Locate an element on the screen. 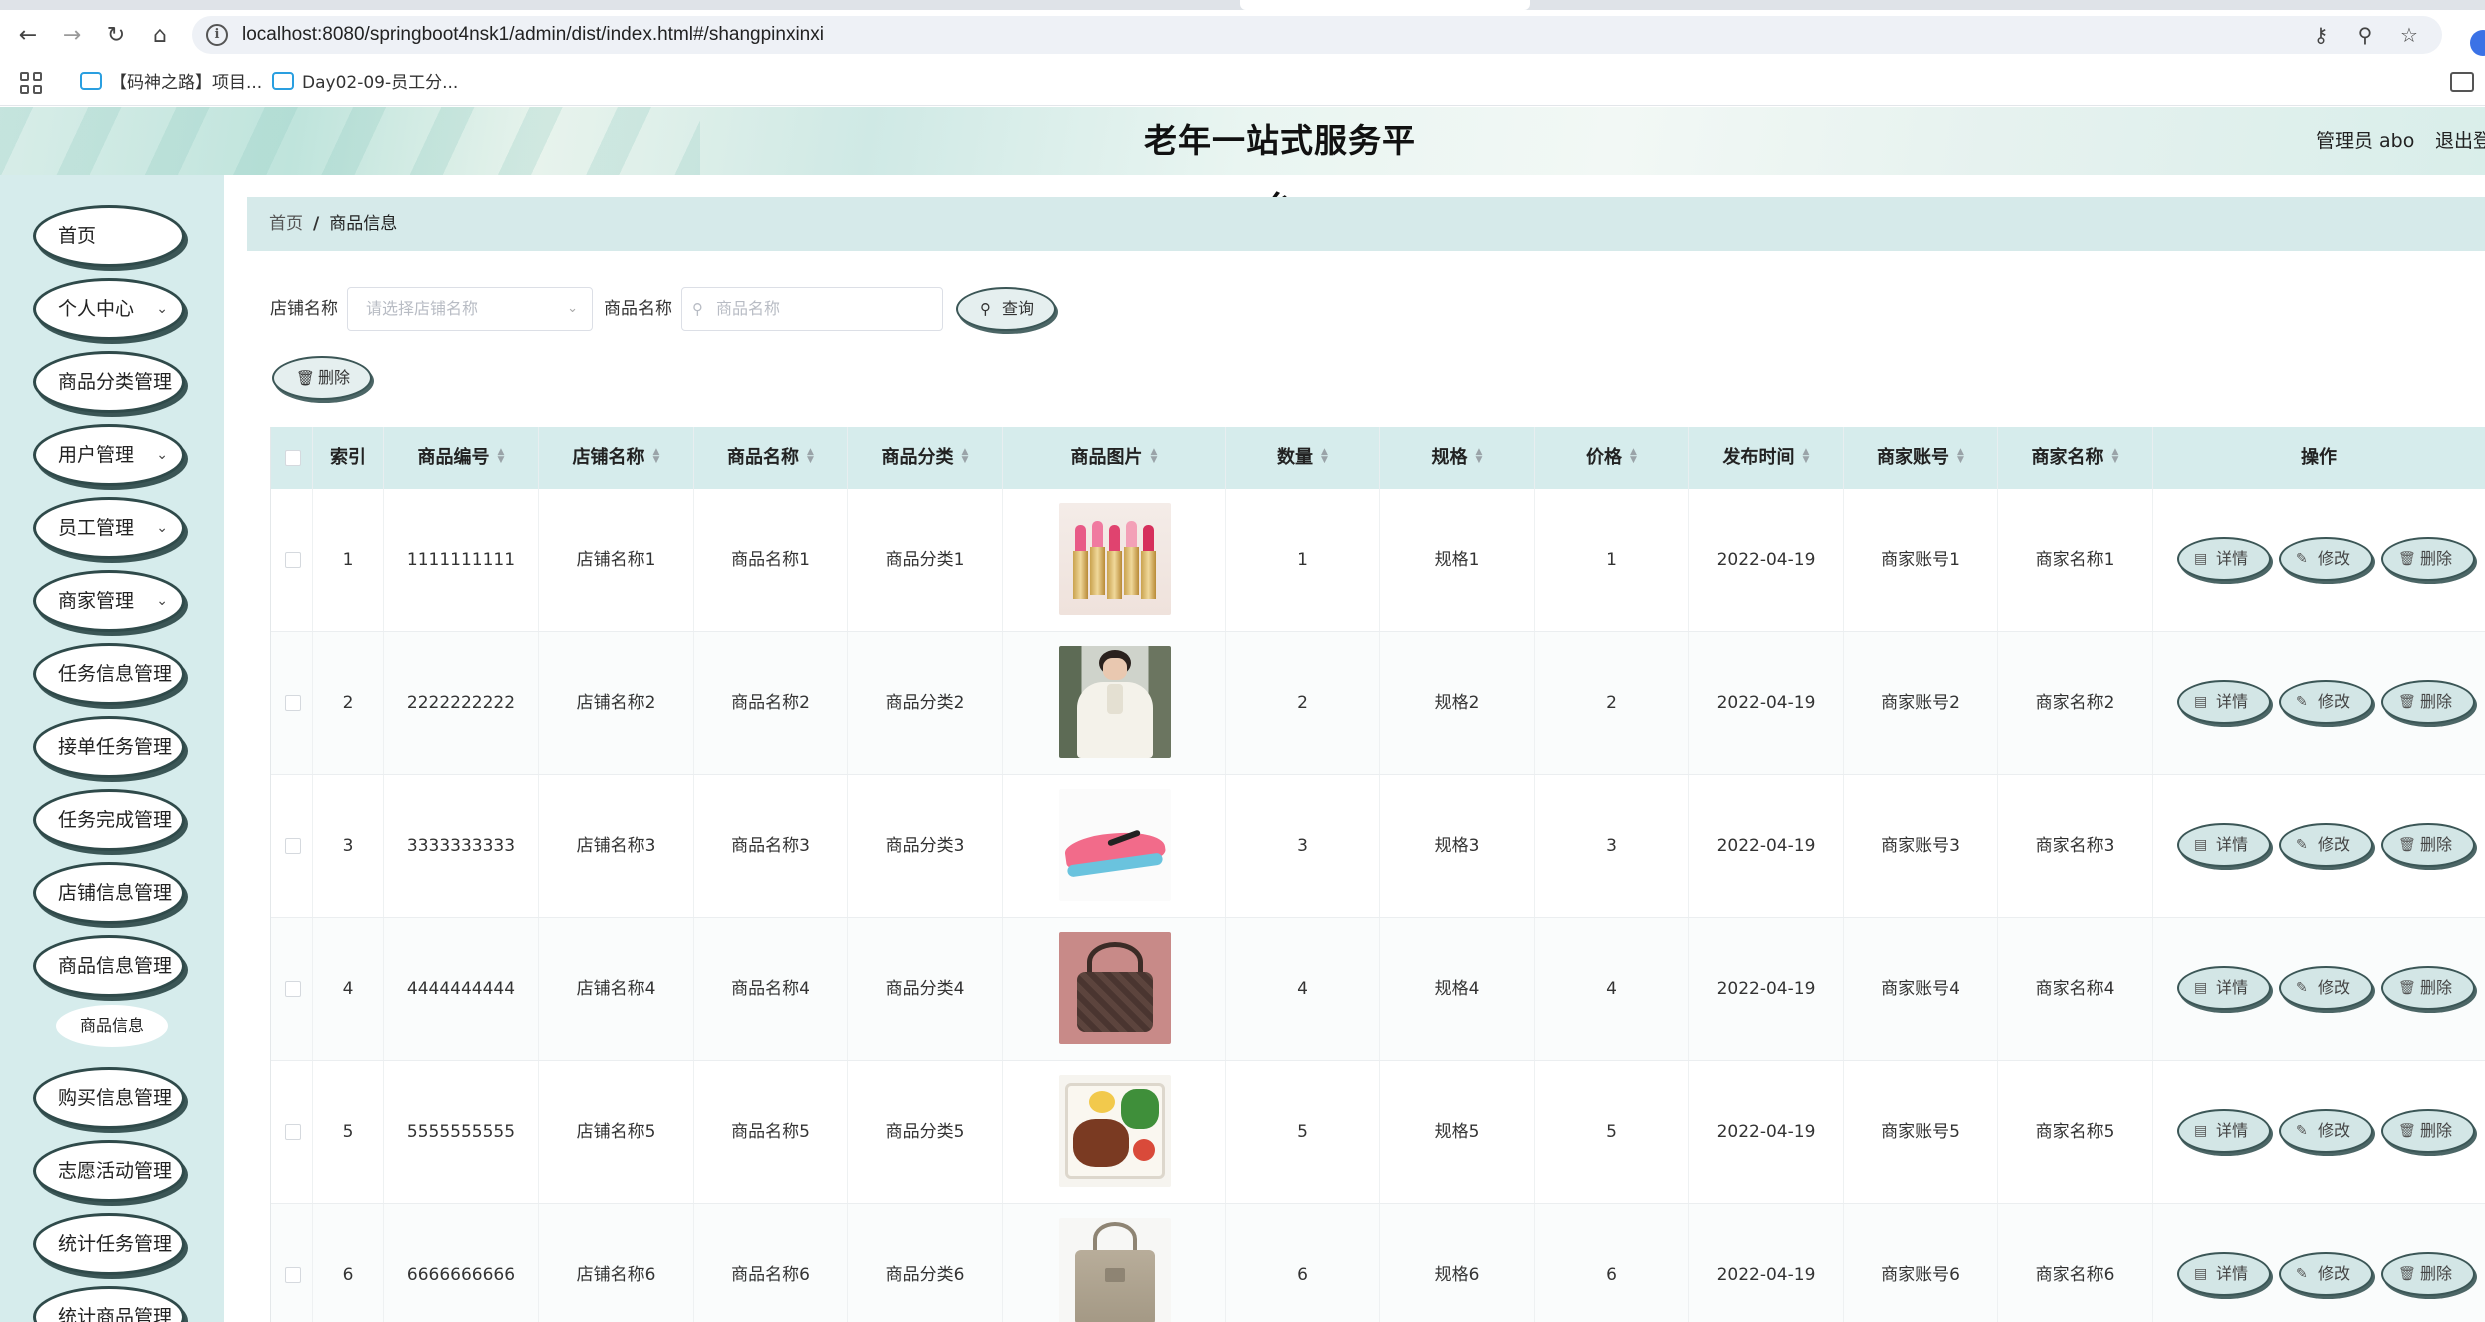 The width and height of the screenshot is (2485, 1322). column-label: 商品名称 is located at coordinates (763, 457).